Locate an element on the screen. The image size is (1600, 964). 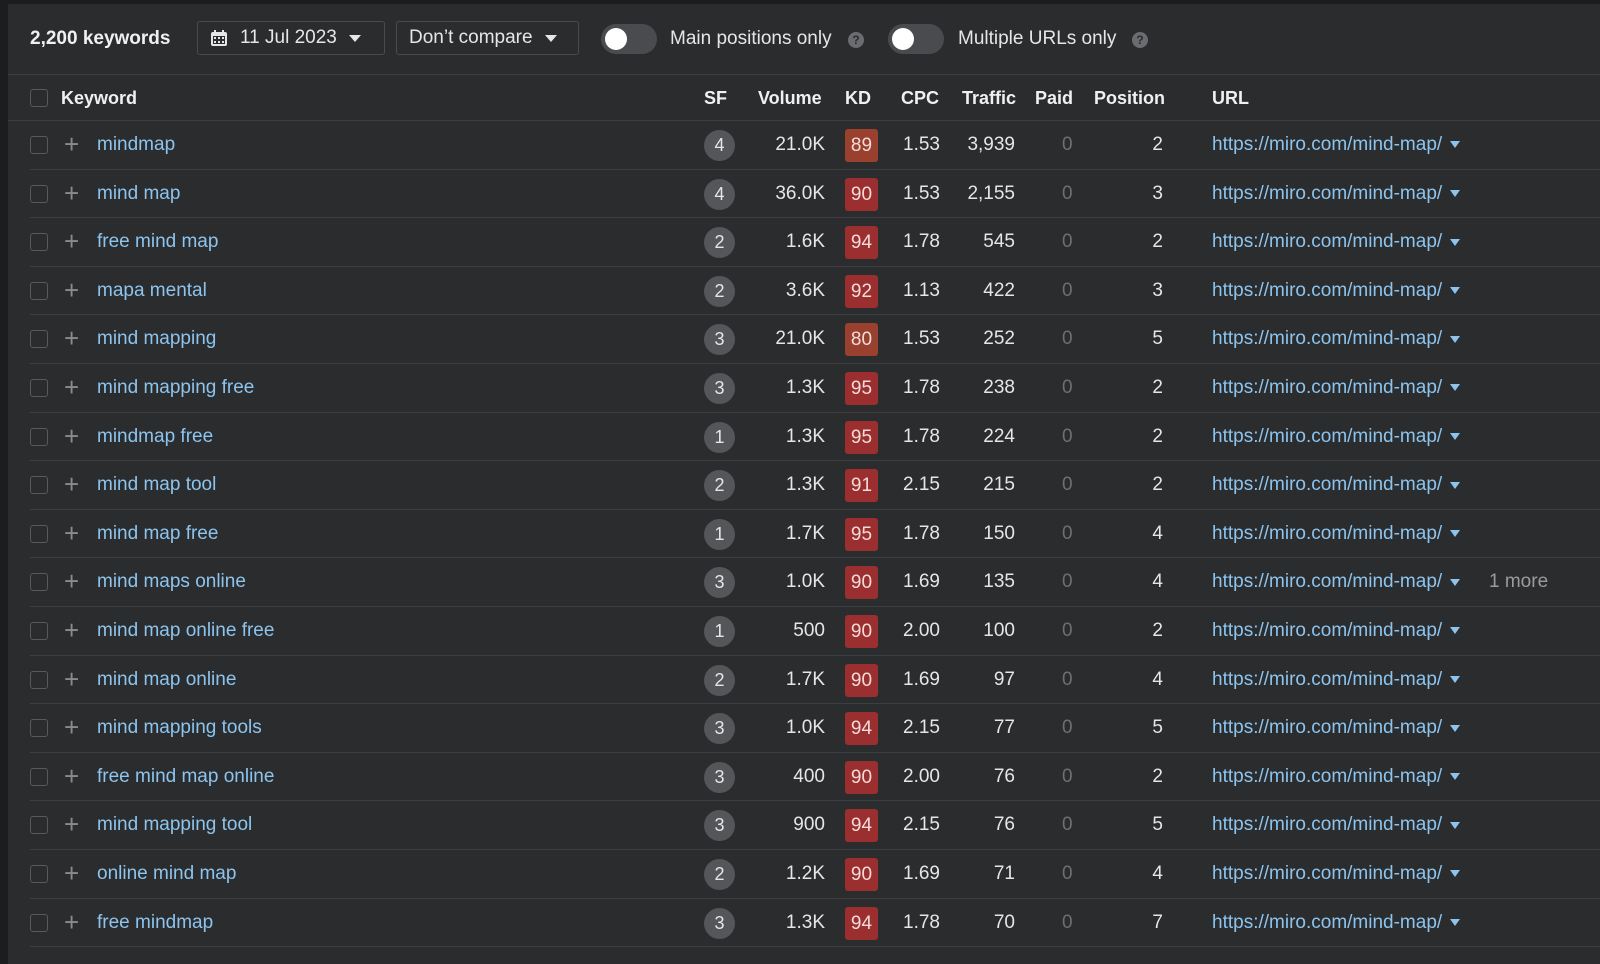
keyword-link: online mind map is located at coordinates (166, 874).